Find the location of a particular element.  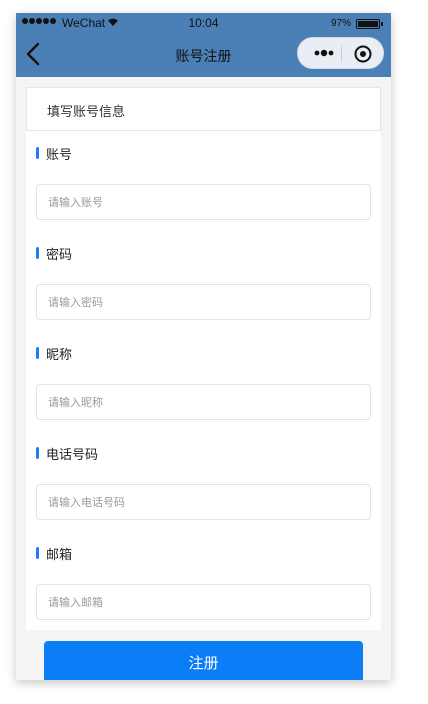

form-header-title: 填写账号信息 is located at coordinates (86, 112).